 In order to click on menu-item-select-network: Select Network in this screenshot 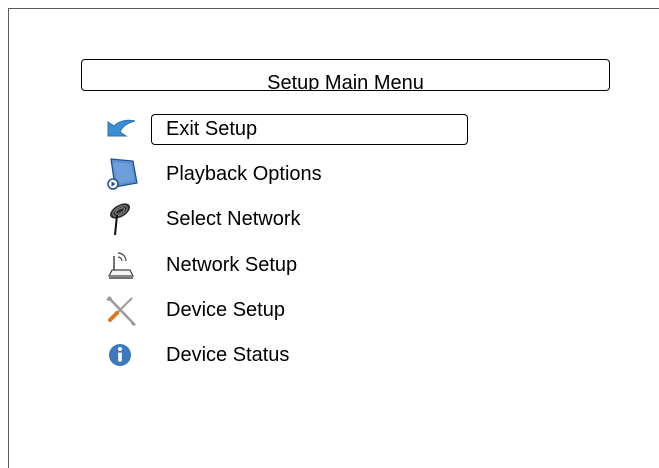, I will do `click(293, 219)`.